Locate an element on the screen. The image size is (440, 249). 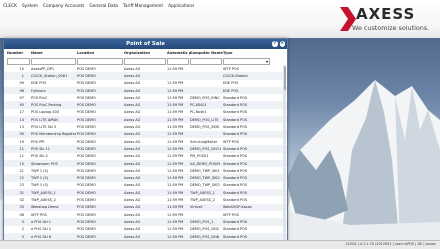
cell-computer-name: DEMO_POS_SKI2 is located at coordinates (205, 229).